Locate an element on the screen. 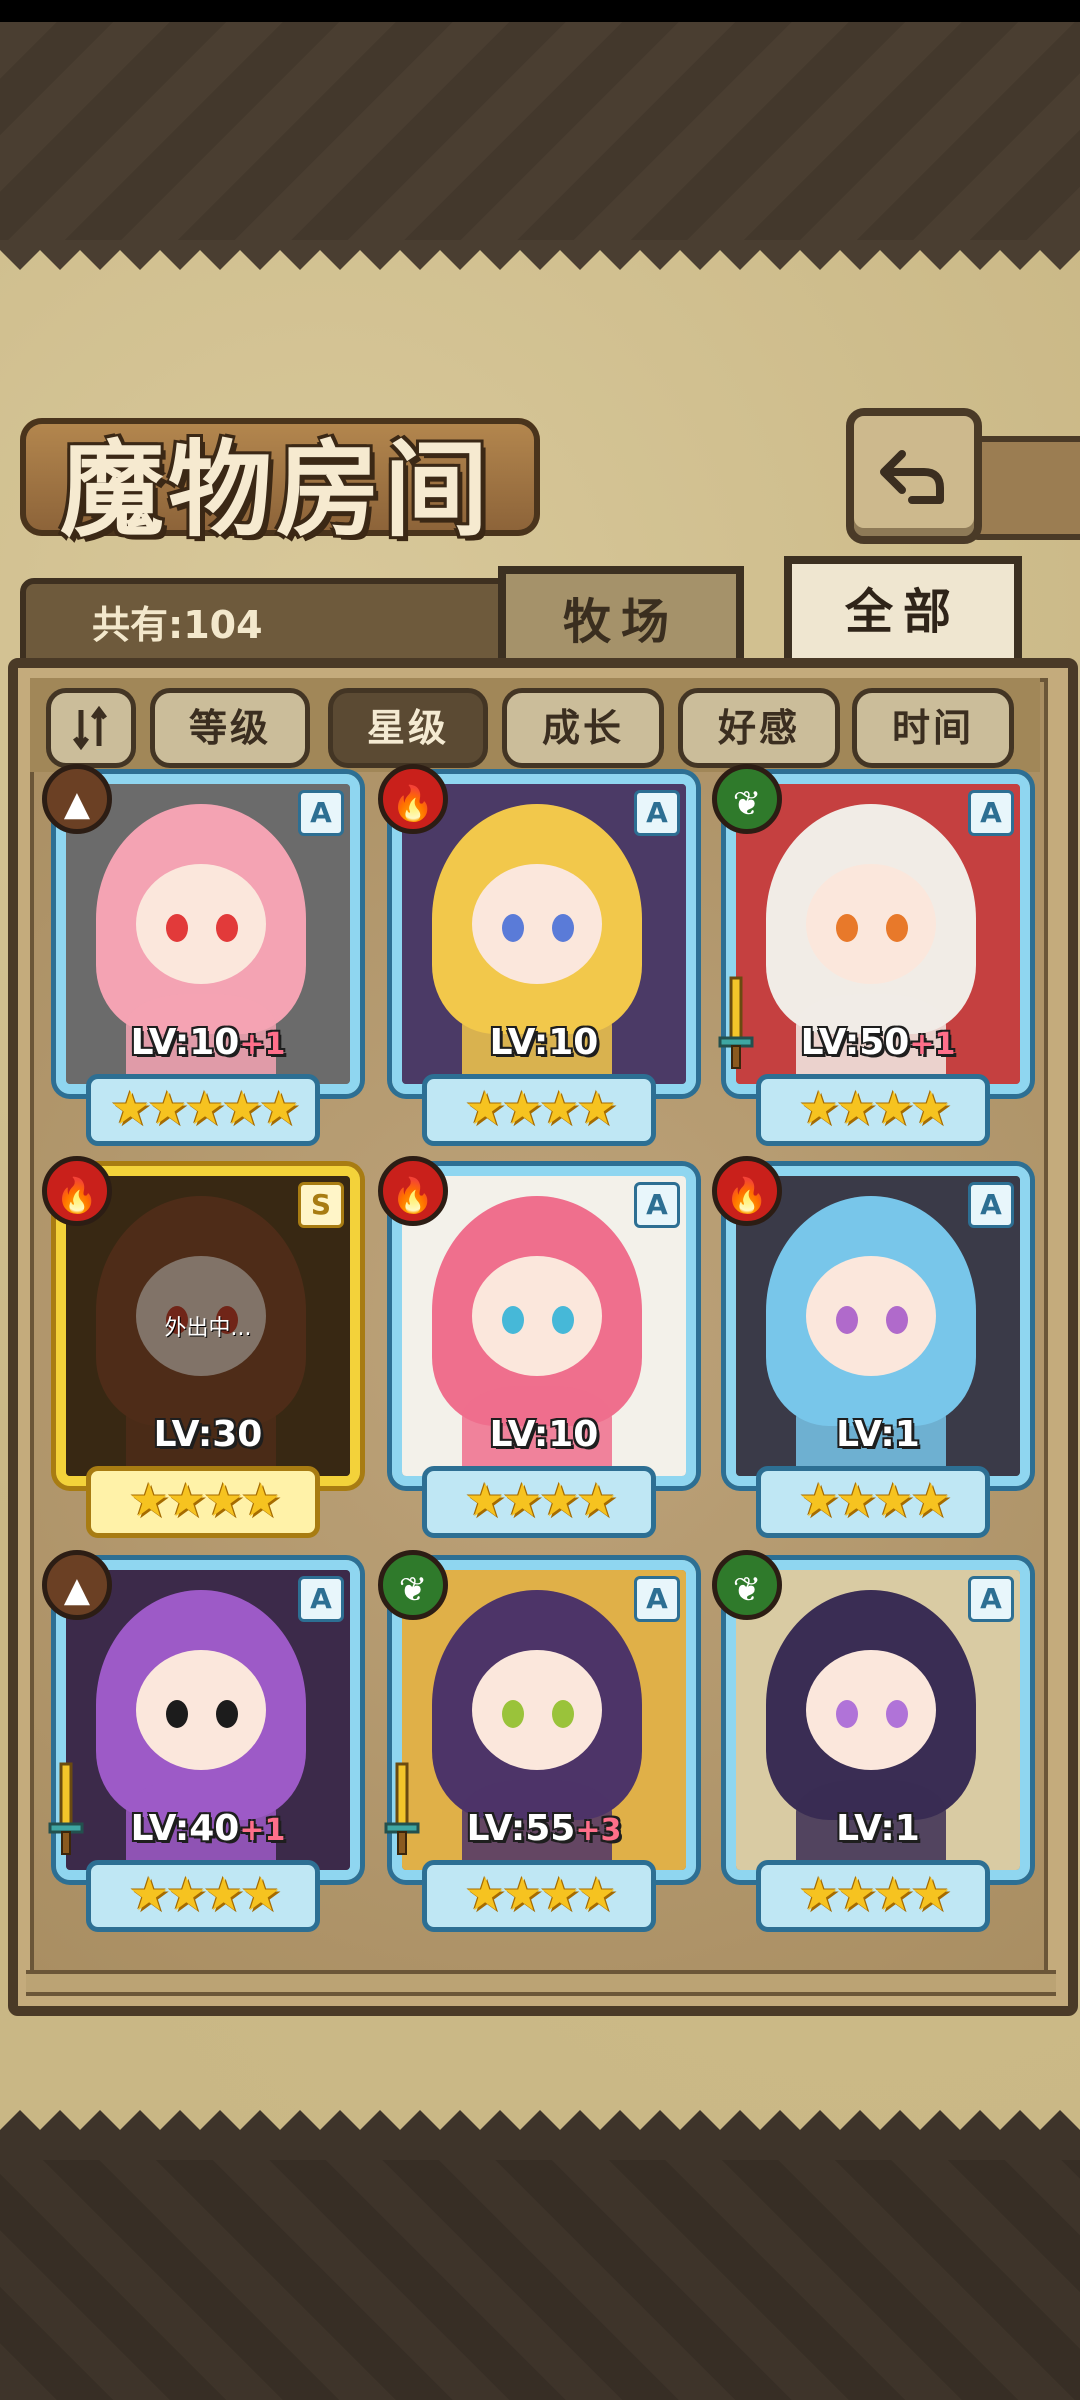 The height and width of the screenshot is (2400, 1080). level-value: LV:50 is located at coordinates (855, 1042).